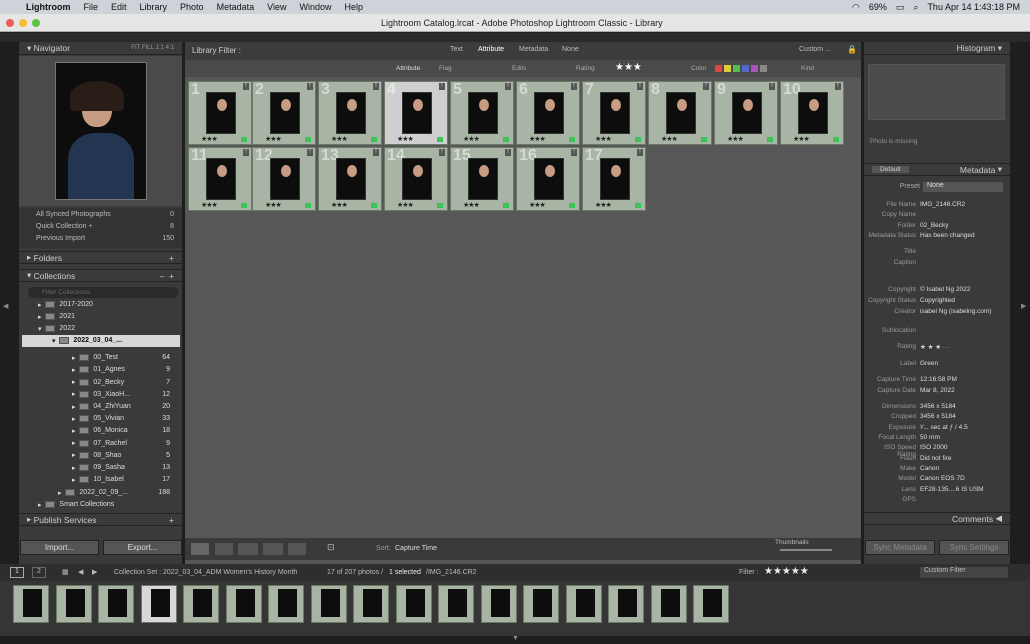 Image resolution: width=1030 pixels, height=644 pixels. What do you see at coordinates (100, 257) in the screenshot?
I see `folders-header: ▸ Folders +` at bounding box center [100, 257].